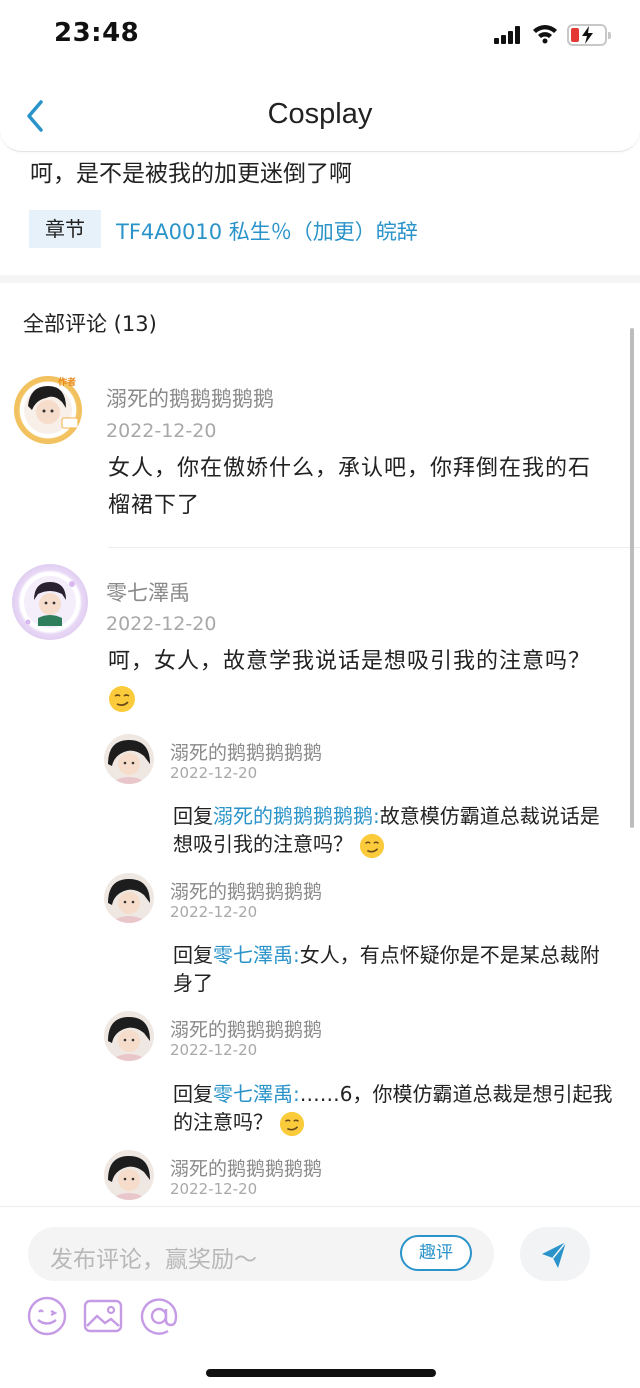 This screenshot has width=640, height=1388. I want to click on comment-text: 呵，女人，故意学我说话是想吸引我的注意吗？, so click(358, 680).